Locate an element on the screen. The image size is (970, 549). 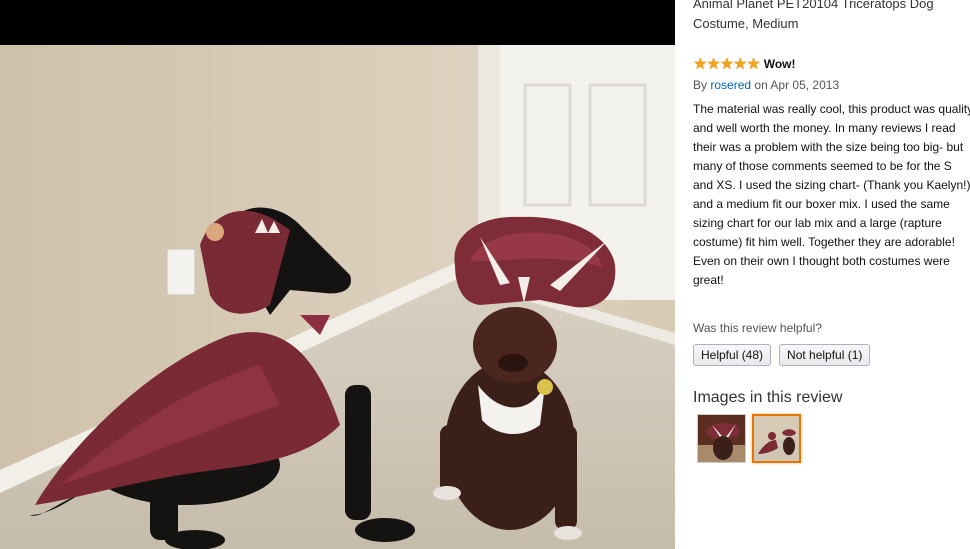
helpful-question: Was this review helpful? is located at coordinates (757, 328).